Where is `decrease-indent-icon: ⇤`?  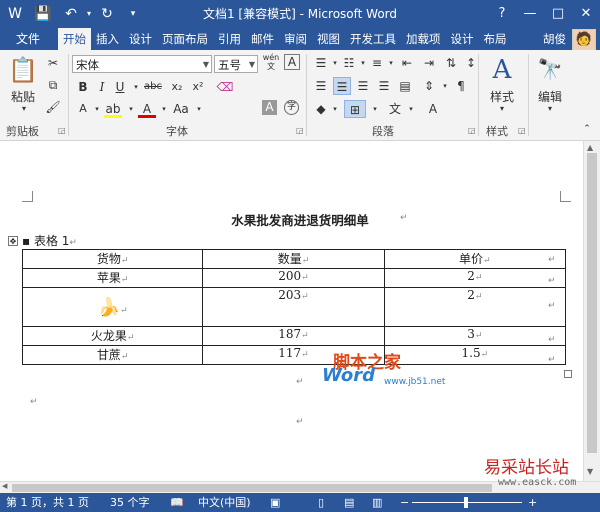
decrease-indent-icon: ⇤ is located at coordinates (407, 63).